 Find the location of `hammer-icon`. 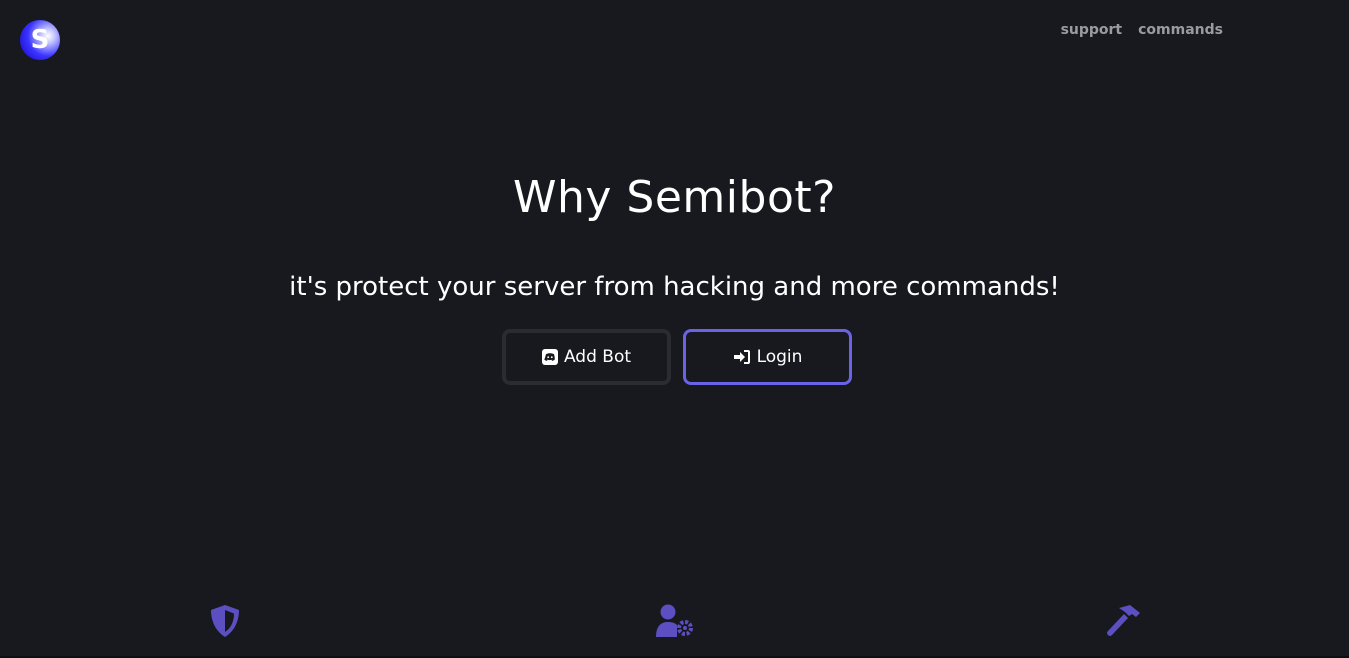

hammer-icon is located at coordinates (1124, 623).